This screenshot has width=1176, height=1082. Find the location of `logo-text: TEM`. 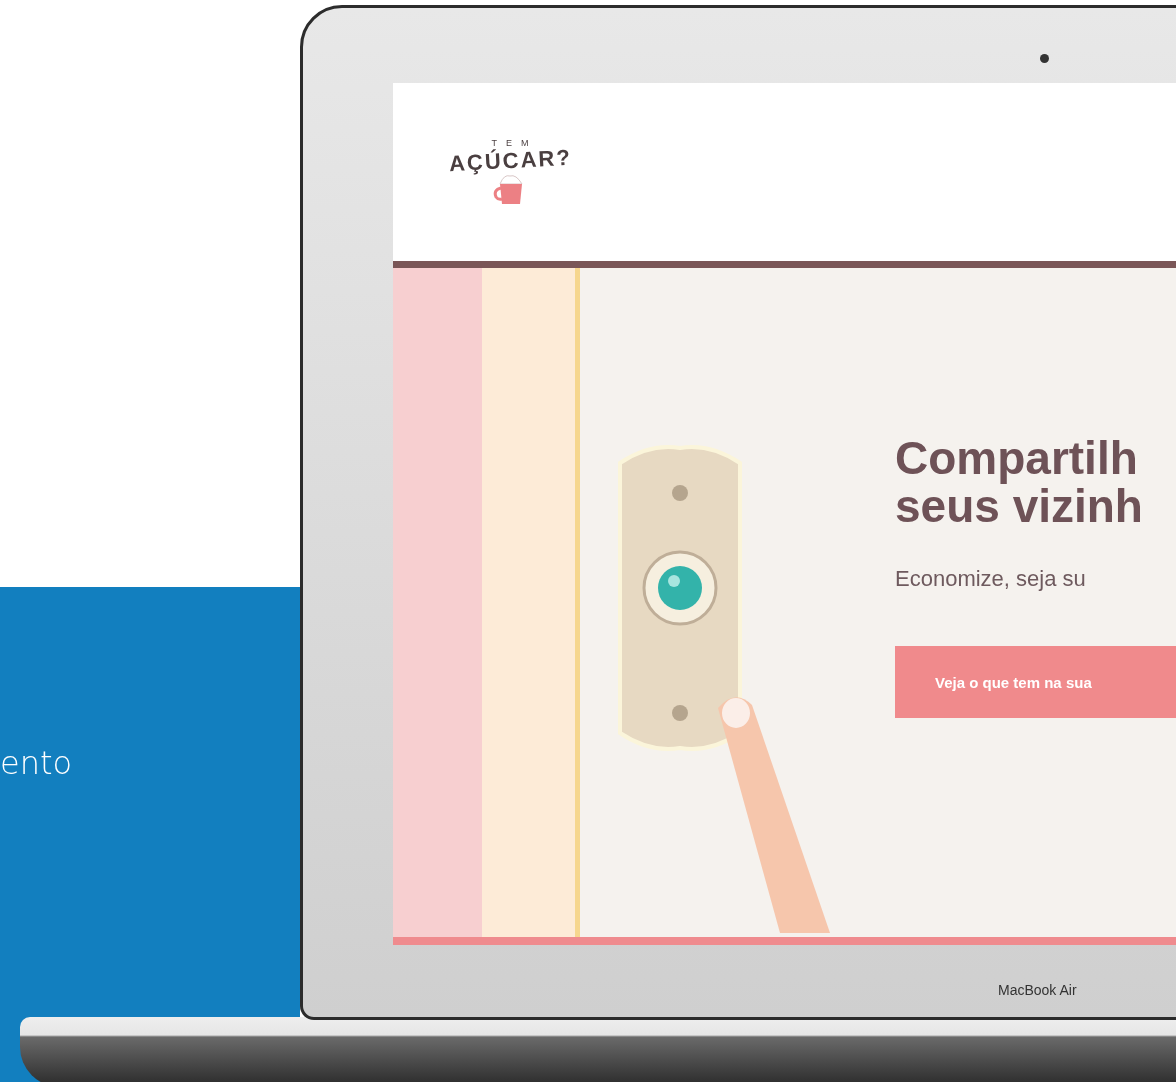

logo-text: TEM is located at coordinates (514, 143).